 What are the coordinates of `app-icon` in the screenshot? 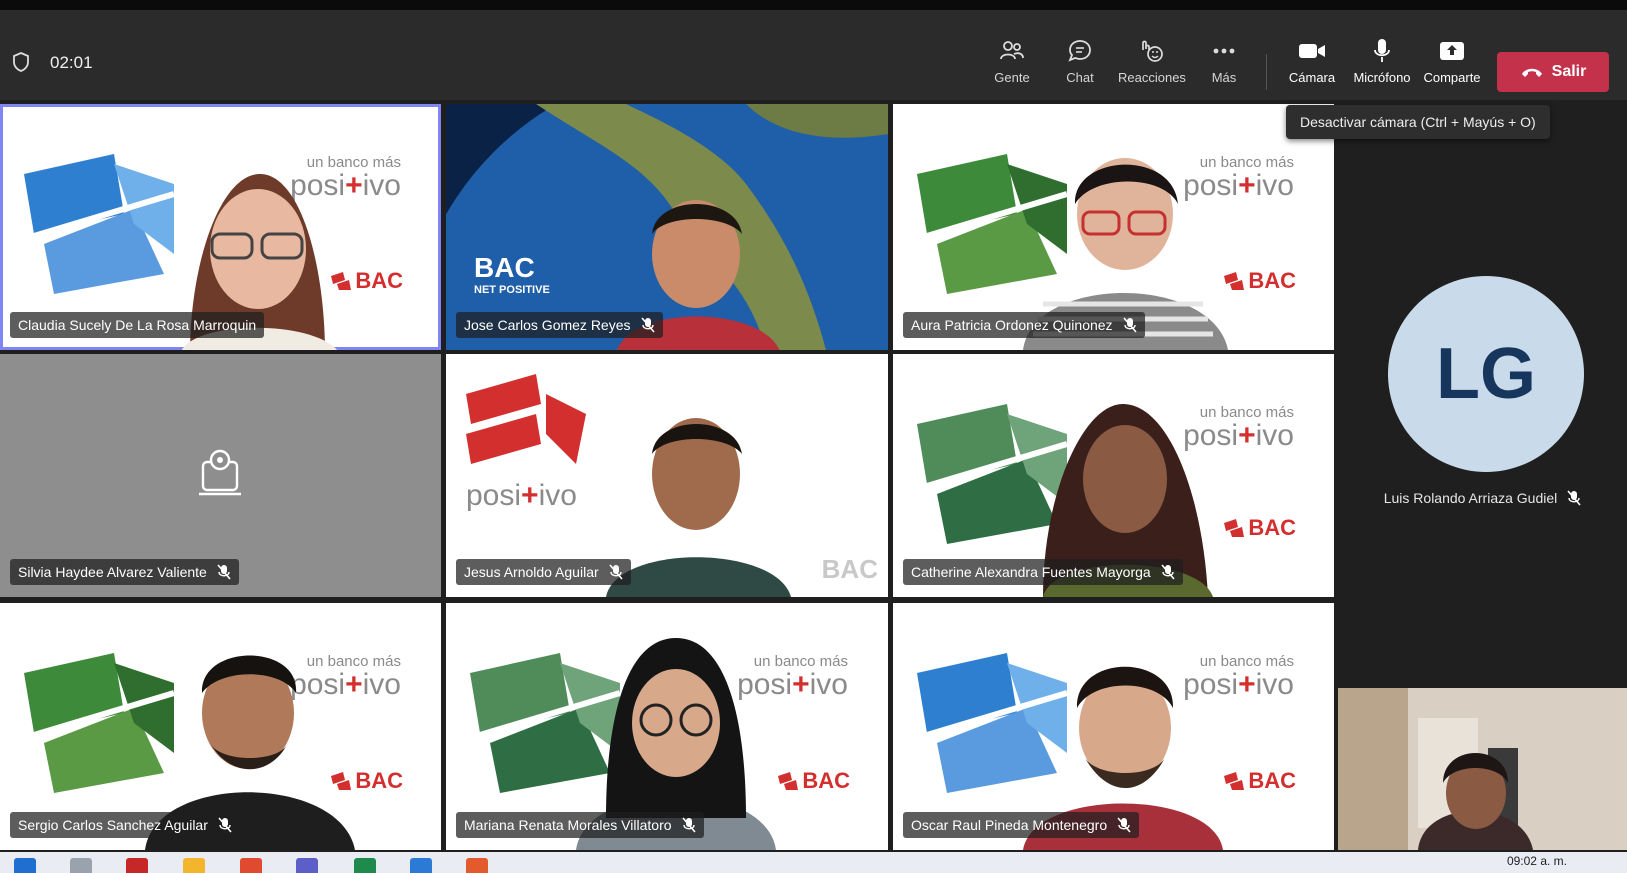 It's located at (137, 865).